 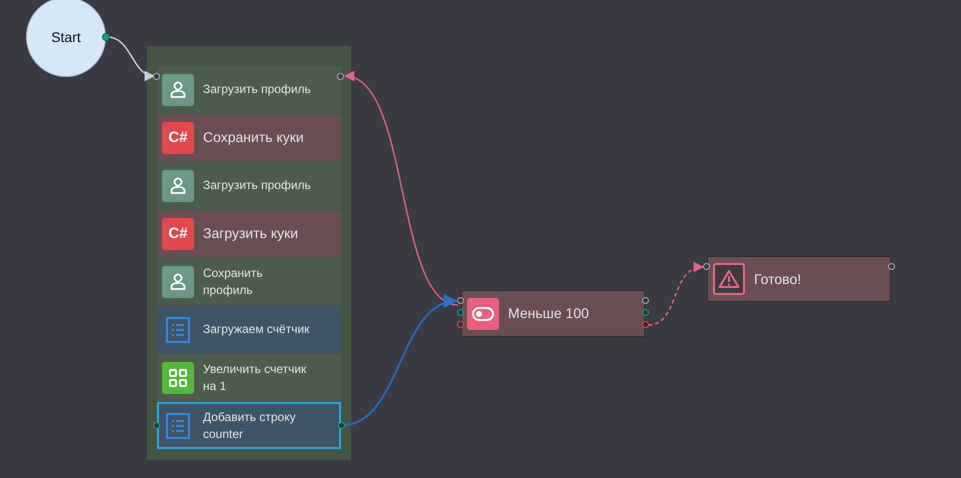 I want to click on condition-label: Меньше 100, so click(x=548, y=313).